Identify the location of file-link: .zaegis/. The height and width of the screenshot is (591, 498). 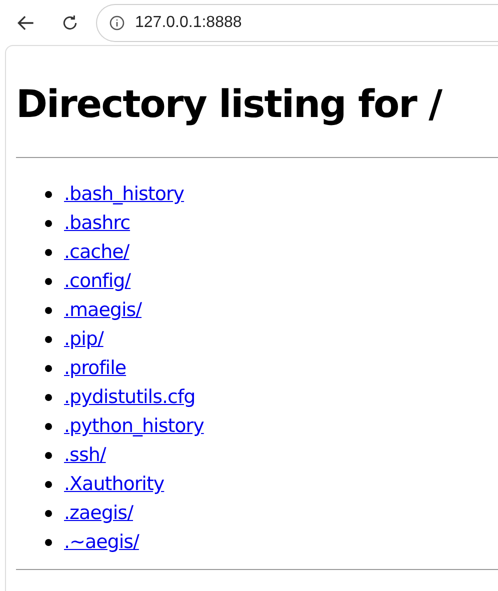
(98, 513).